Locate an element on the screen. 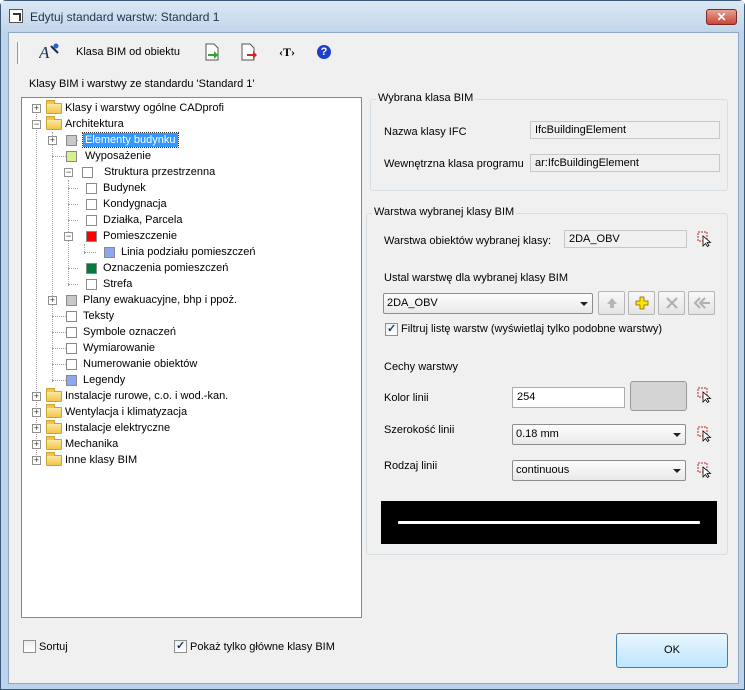 The image size is (745, 690). line-color-input: 254 is located at coordinates (568, 397).